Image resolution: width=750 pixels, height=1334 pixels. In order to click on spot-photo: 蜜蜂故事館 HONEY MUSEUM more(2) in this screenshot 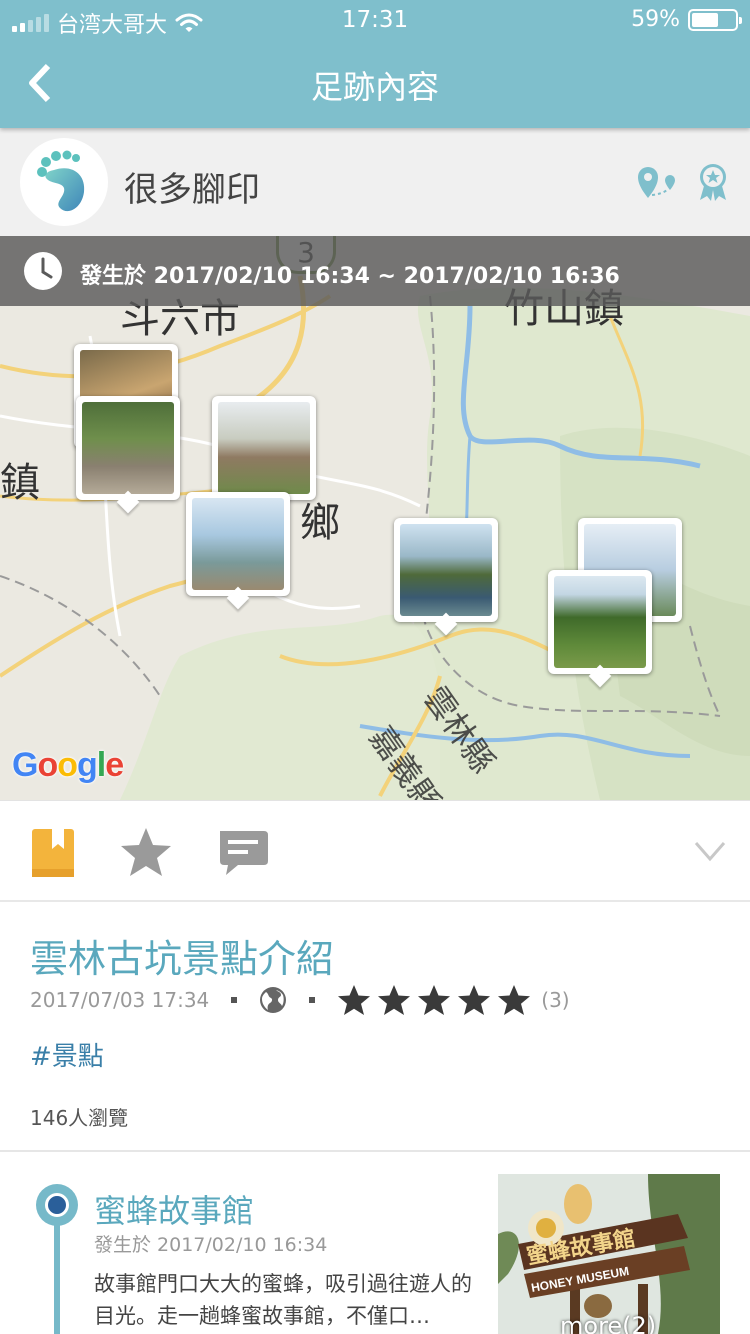, I will do `click(609, 1254)`.